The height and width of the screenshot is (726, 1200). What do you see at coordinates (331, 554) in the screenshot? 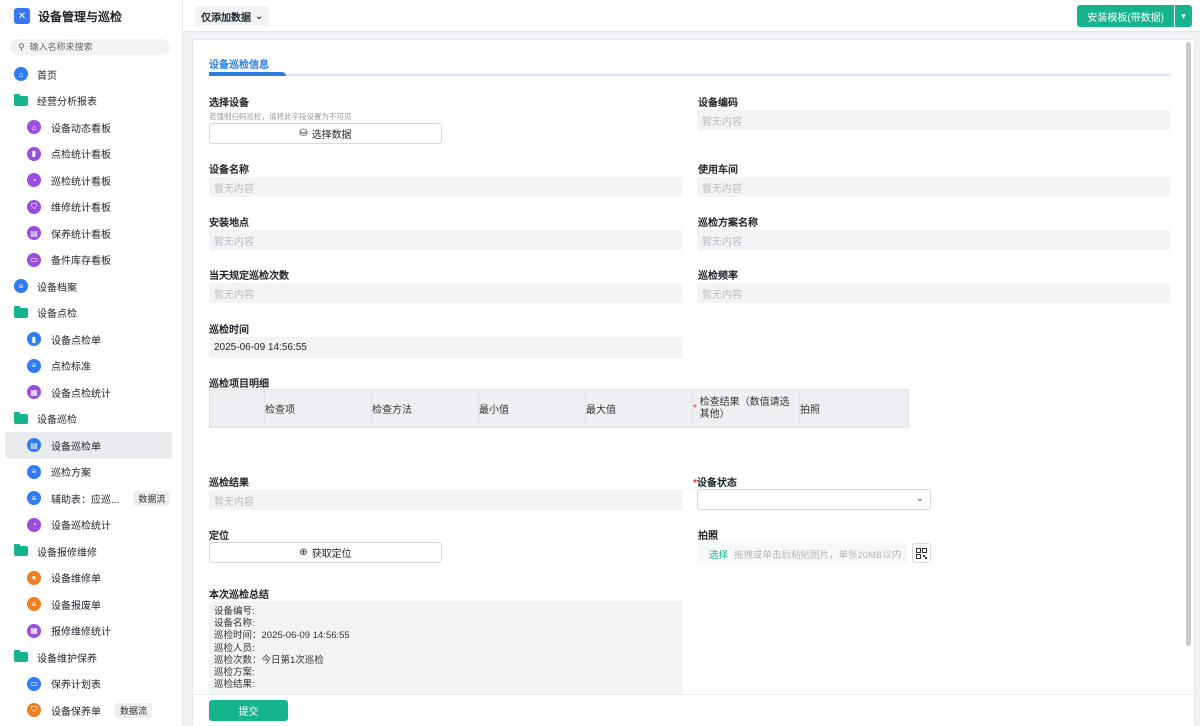
I see `get-location-label: 获取定位` at bounding box center [331, 554].